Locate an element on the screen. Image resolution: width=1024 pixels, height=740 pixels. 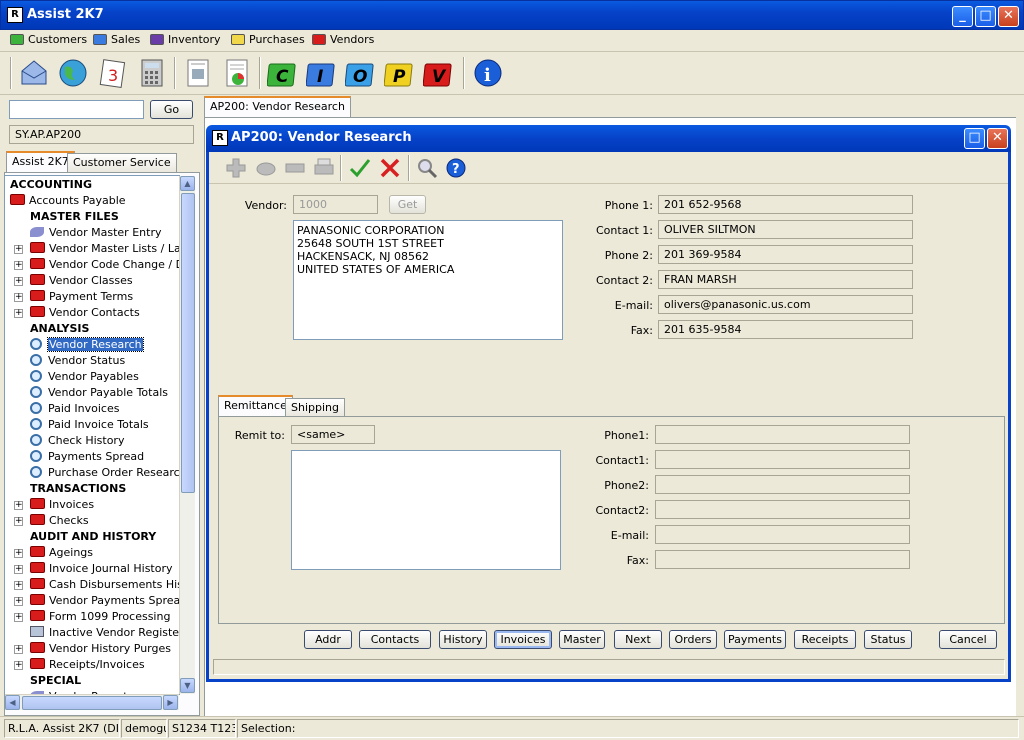
tab-customer-service: Customer Service is located at coordinates (122, 163).